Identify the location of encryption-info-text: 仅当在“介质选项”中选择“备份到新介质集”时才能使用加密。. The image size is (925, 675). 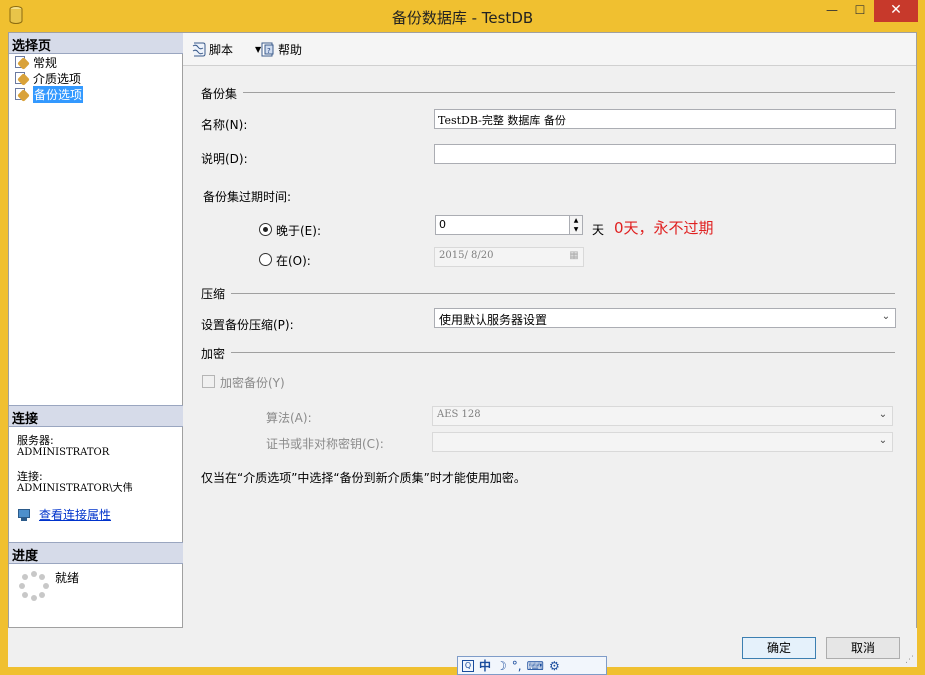
(363, 478).